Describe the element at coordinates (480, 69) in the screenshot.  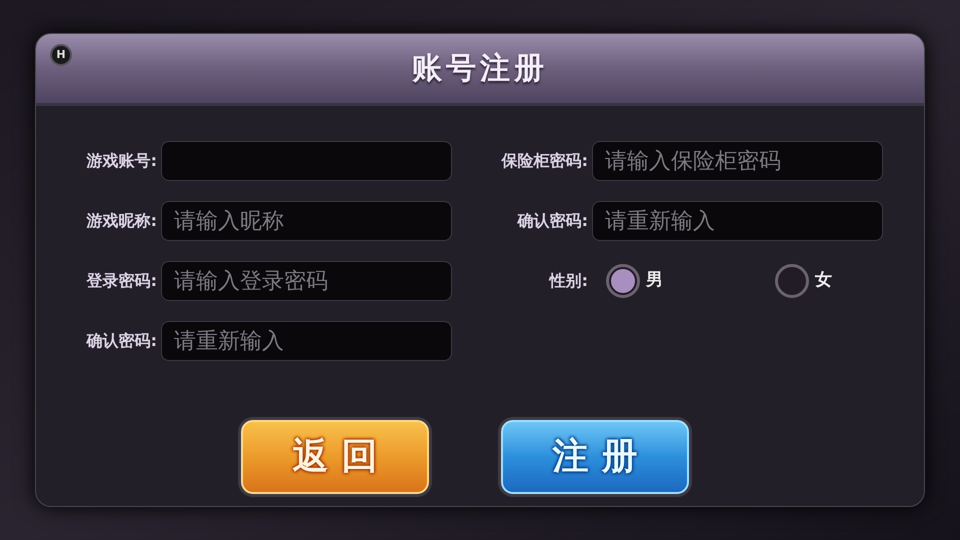
I see `dialog-title: 账号注册` at that location.